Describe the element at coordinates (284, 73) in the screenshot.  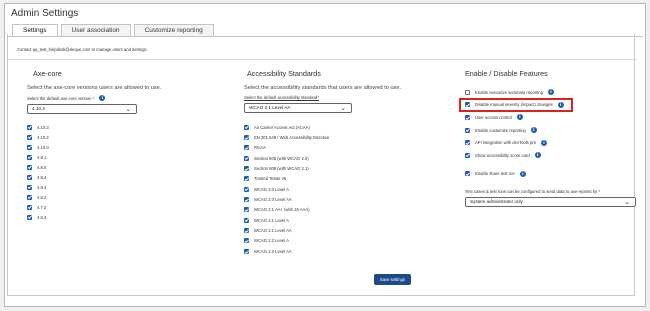
I see `standards-heading: Accessibility Standards` at that location.